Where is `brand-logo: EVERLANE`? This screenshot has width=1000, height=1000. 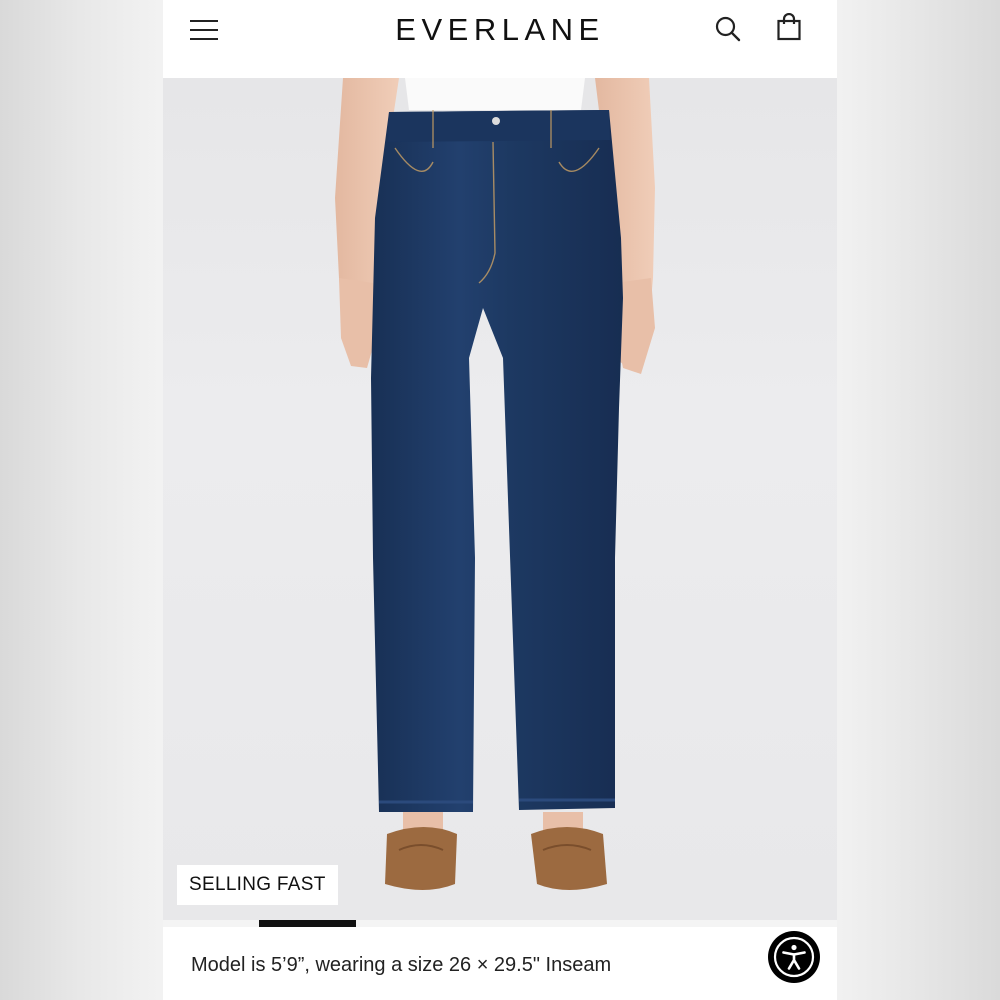 brand-logo: EVERLANE is located at coordinates (499, 29).